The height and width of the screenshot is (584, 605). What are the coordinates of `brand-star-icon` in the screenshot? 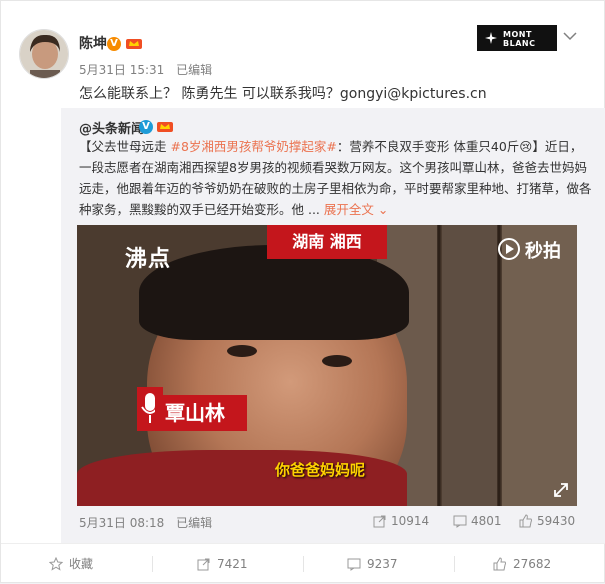 It's located at (491, 38).